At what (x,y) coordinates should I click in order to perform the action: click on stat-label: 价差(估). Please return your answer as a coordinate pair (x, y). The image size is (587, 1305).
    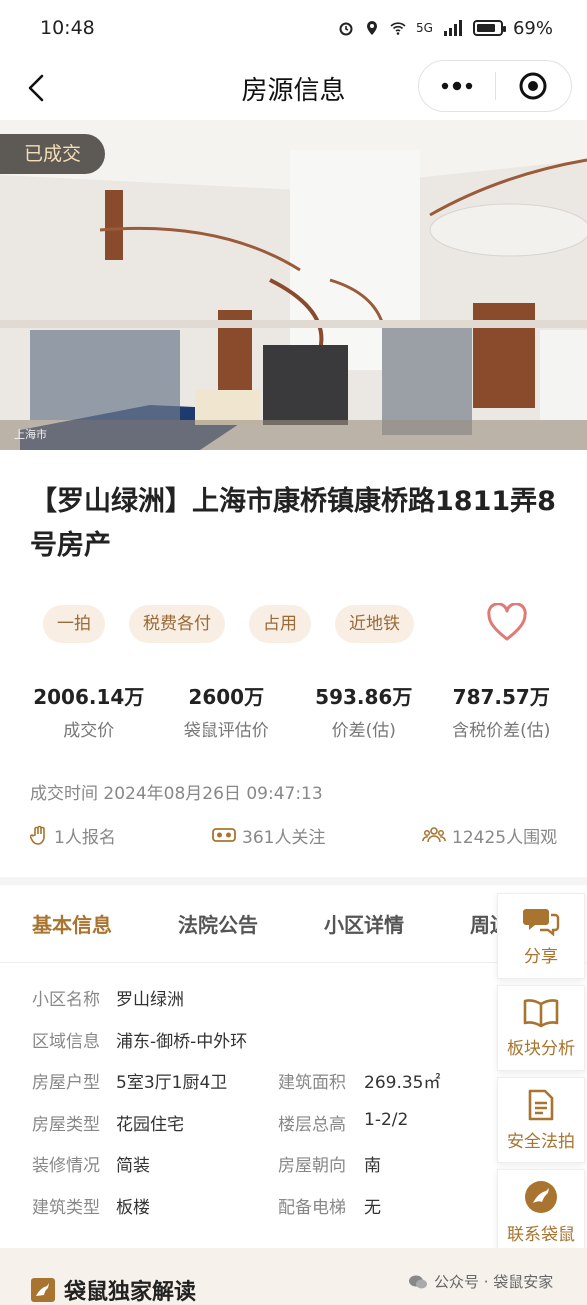
    Looking at the image, I should click on (363, 731).